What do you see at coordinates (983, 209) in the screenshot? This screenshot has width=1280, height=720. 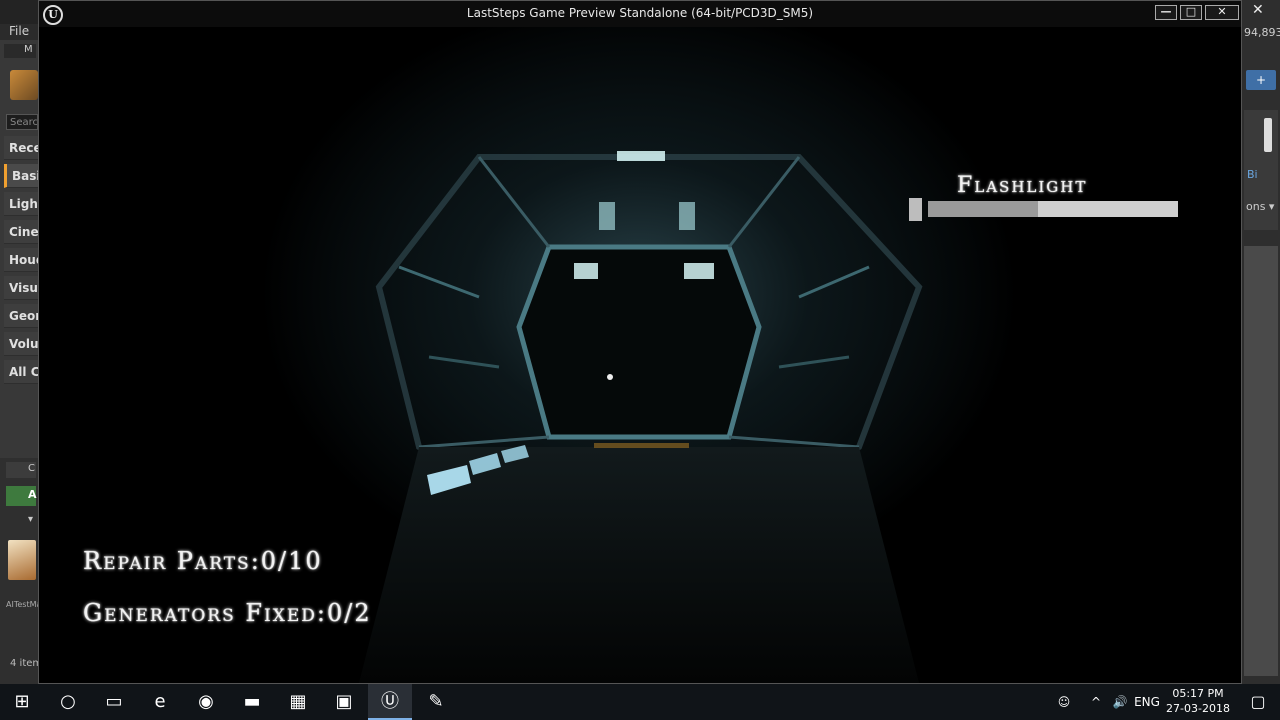 I see `flashlight-meter-fill` at bounding box center [983, 209].